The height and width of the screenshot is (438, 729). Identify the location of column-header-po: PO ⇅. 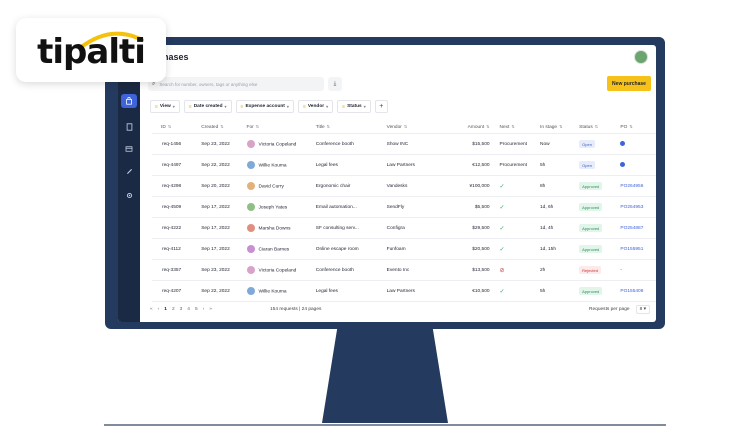
(638, 127).